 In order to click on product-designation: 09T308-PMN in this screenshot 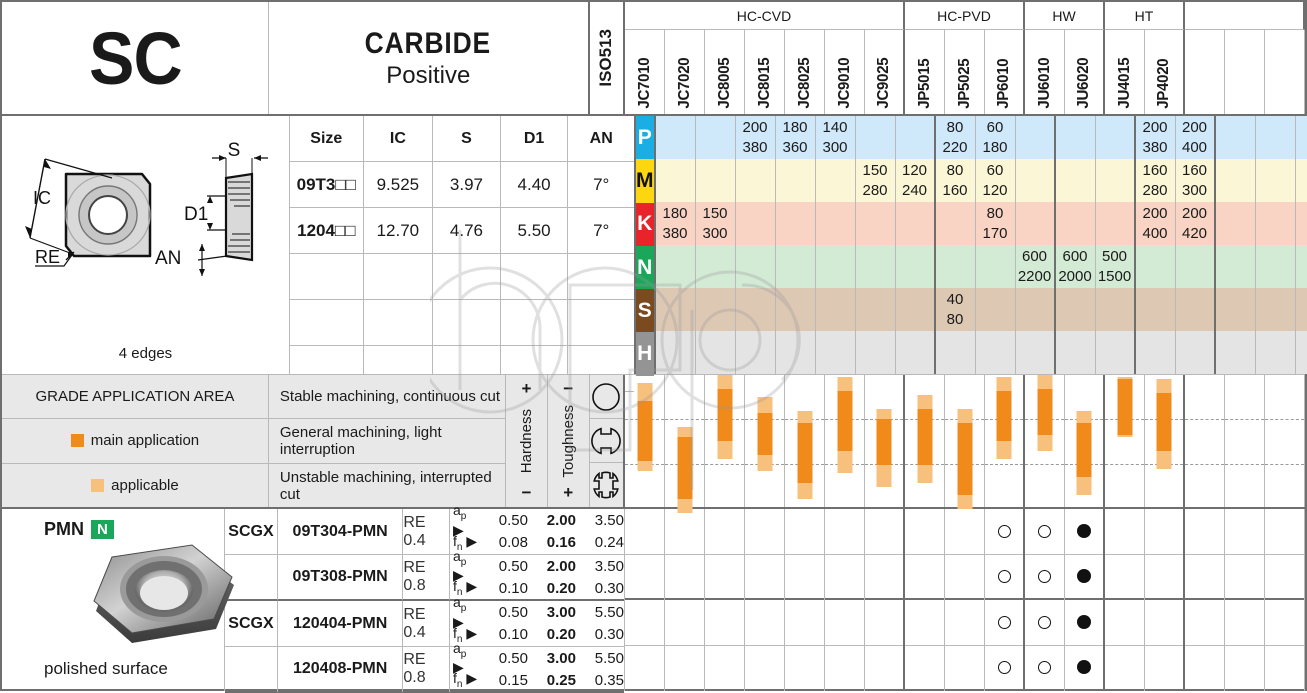, I will do `click(339, 578)`.